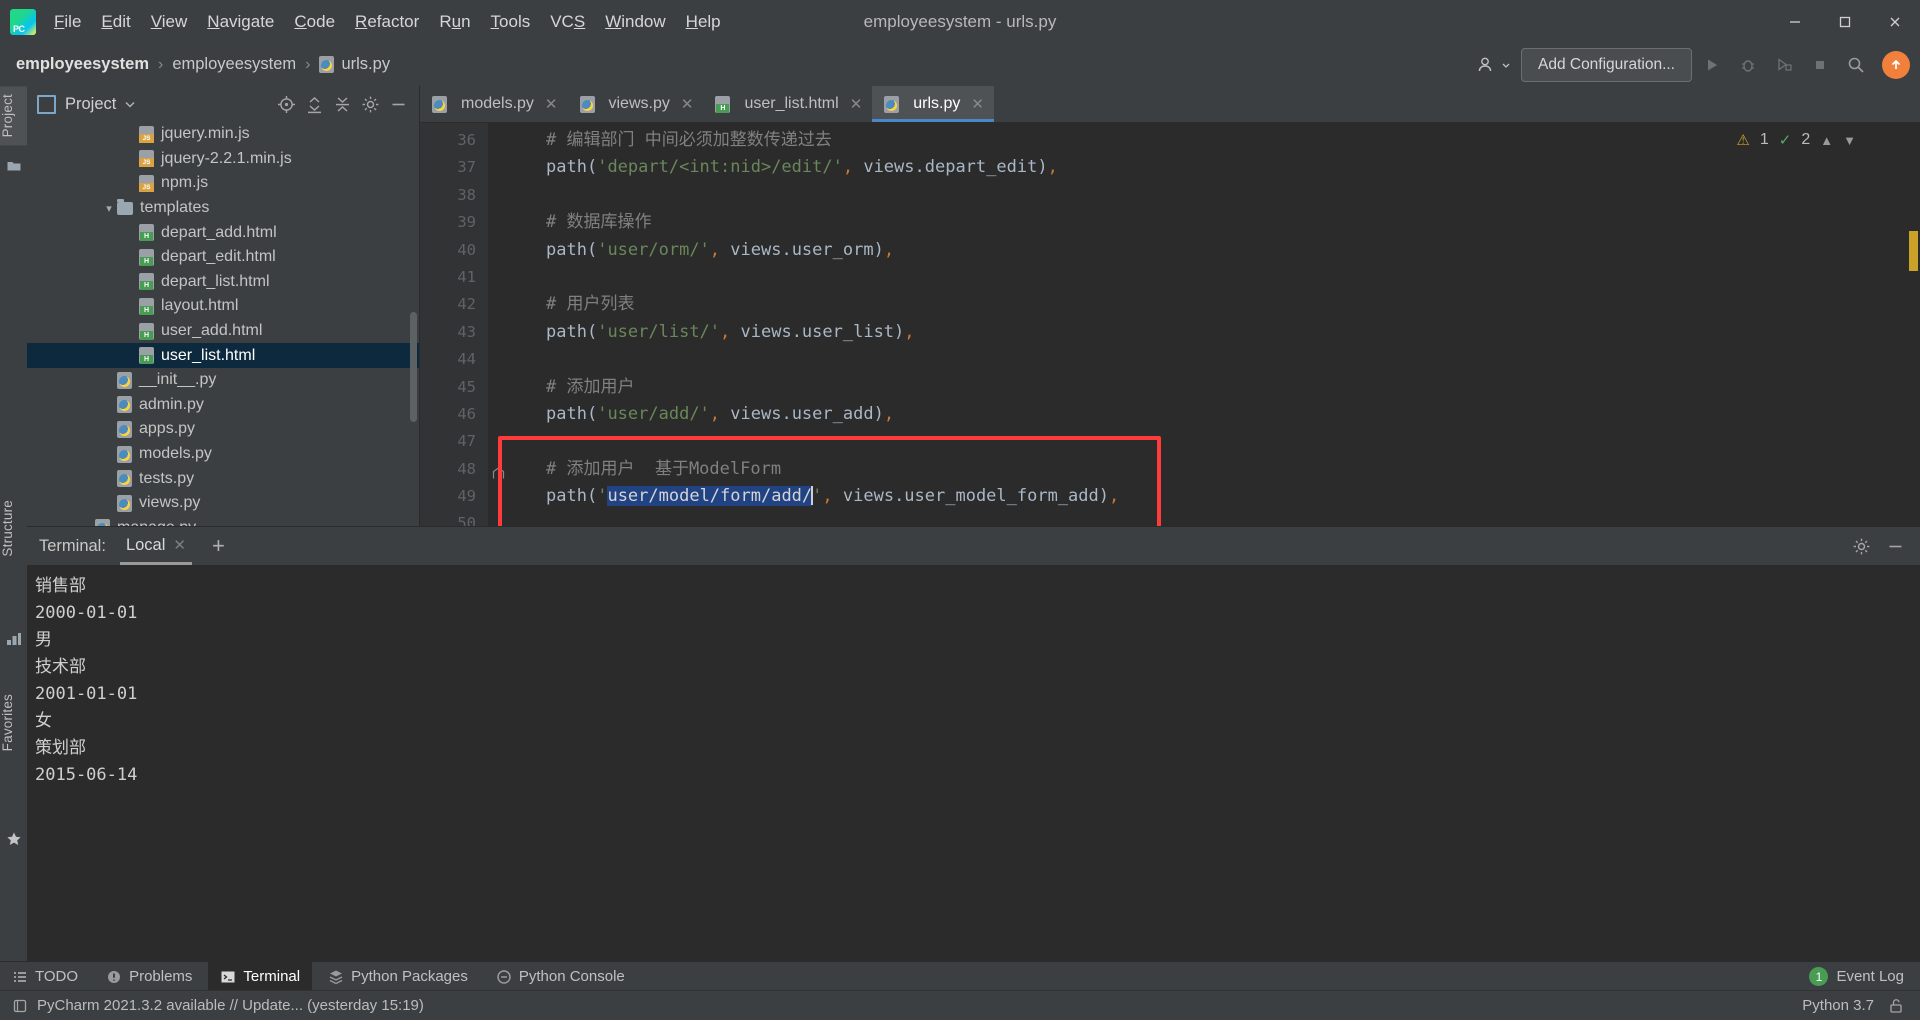 Image resolution: width=1920 pixels, height=1020 pixels. Describe the element at coordinates (387, 22) in the screenshot. I see `menu-item-refactor: Refactor` at that location.